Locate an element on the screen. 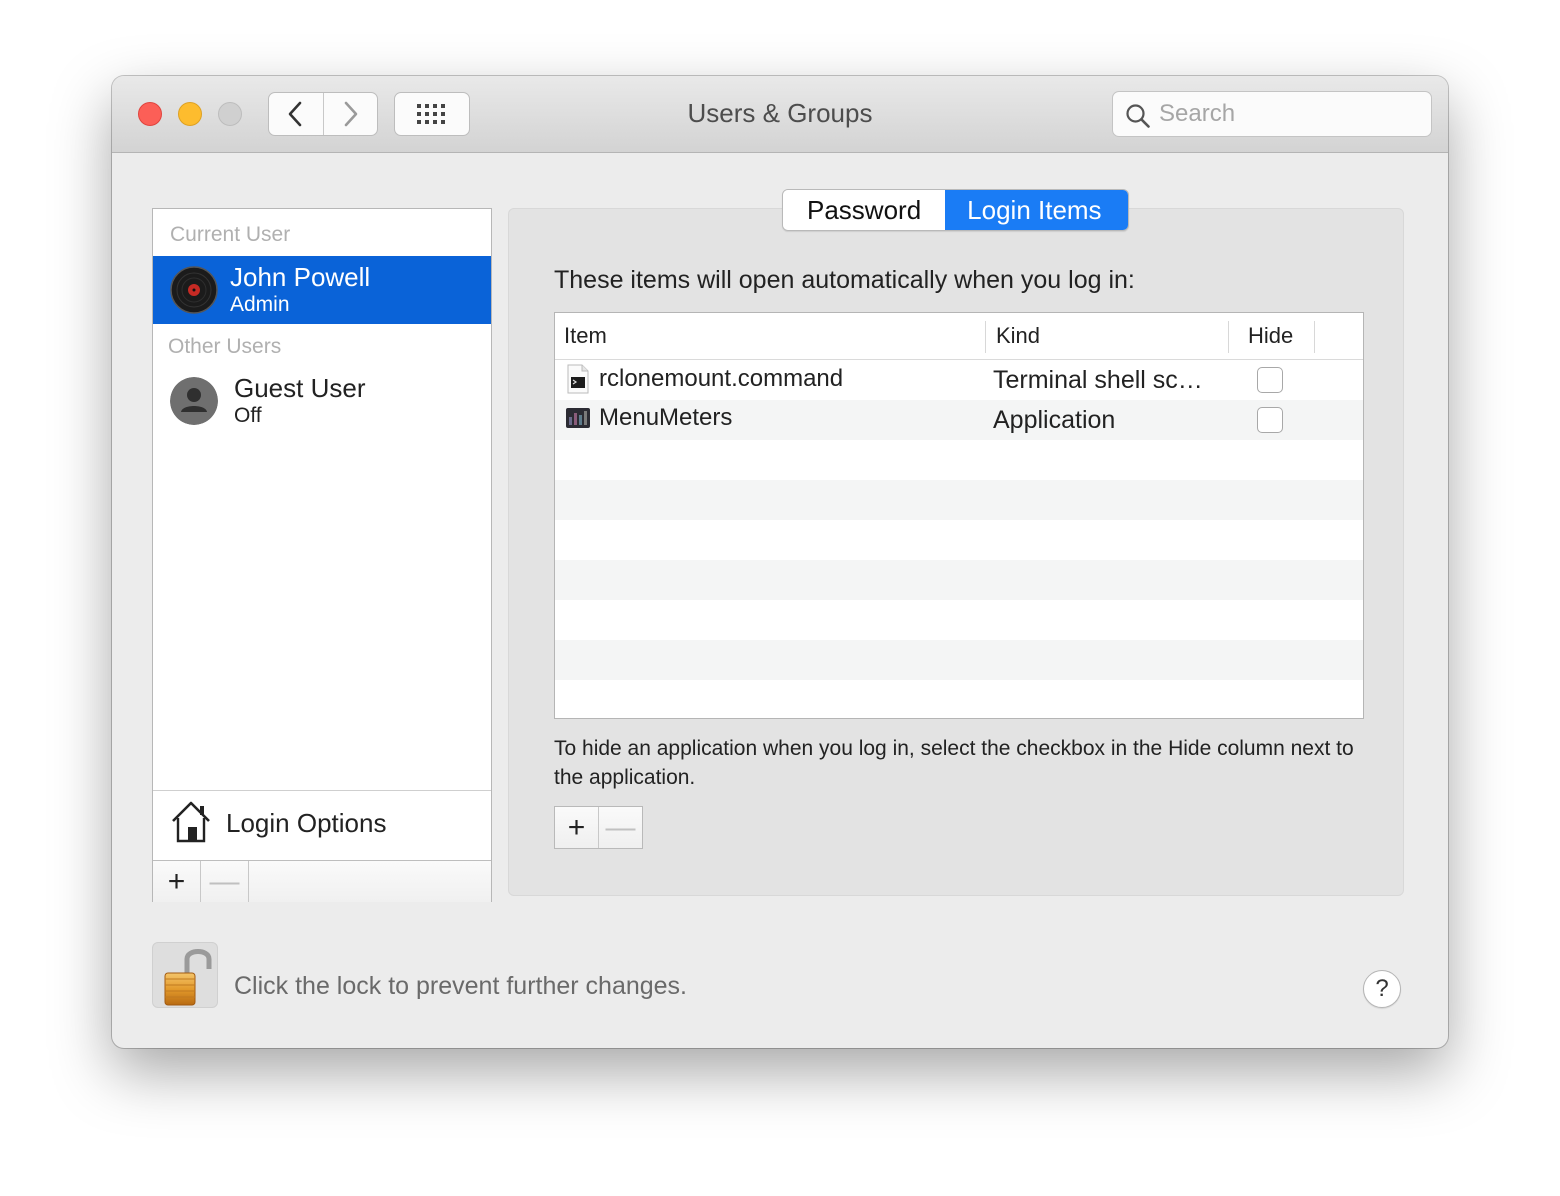 The height and width of the screenshot is (1196, 1560). sidebar-toolbar: + — is located at coordinates (322, 881).